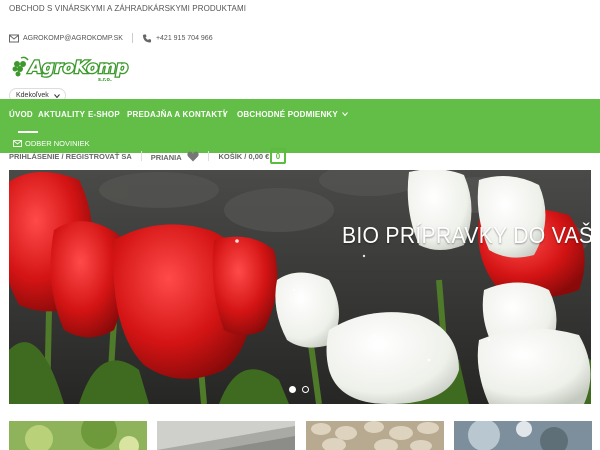 This screenshot has height=450, width=600. What do you see at coordinates (57, 143) in the screenshot?
I see `newsletter-label: ODBER NOVINIEK` at bounding box center [57, 143].